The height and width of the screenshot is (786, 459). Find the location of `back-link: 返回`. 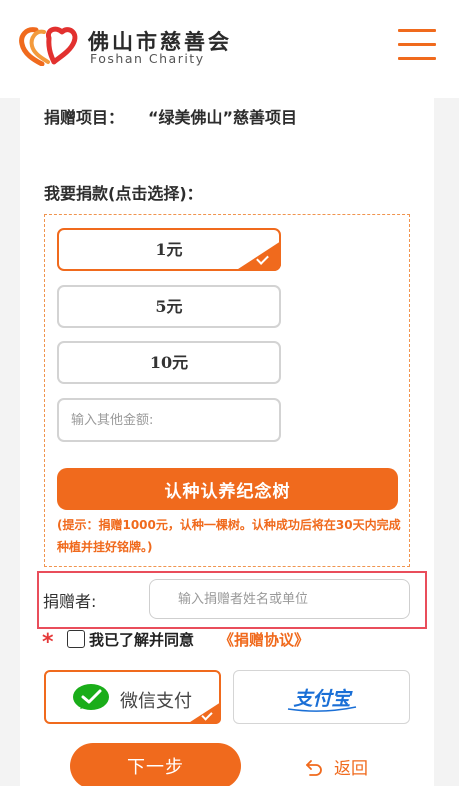

back-link: 返回 is located at coordinates (336, 766).